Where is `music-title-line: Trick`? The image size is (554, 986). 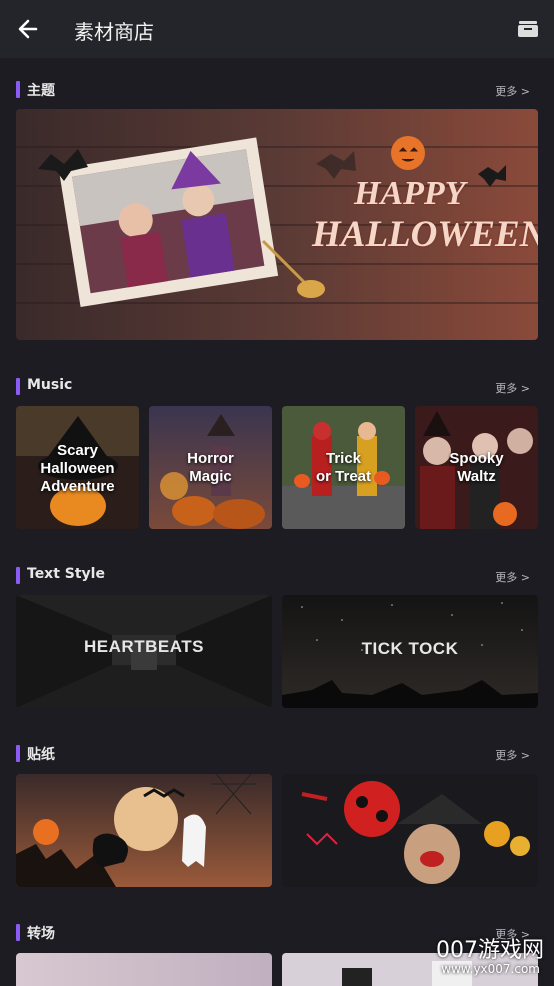
music-title-line: Trick is located at coordinates (343, 458).